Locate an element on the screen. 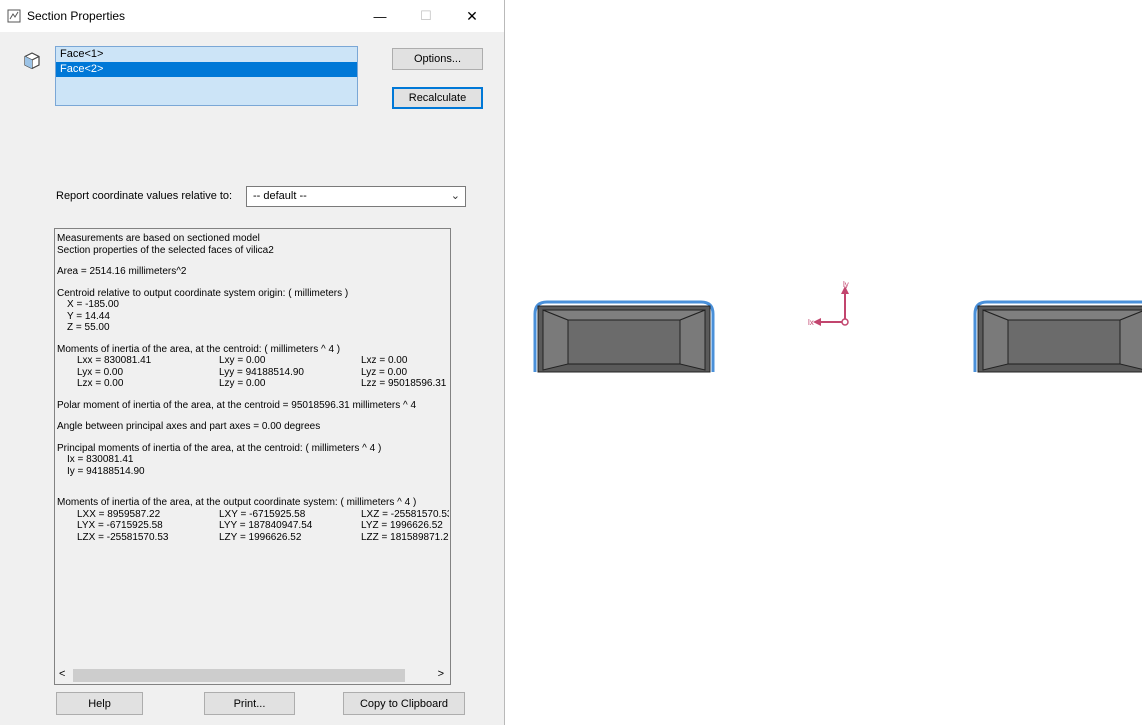 The image size is (1142, 728). help-button: Help is located at coordinates (99, 703).